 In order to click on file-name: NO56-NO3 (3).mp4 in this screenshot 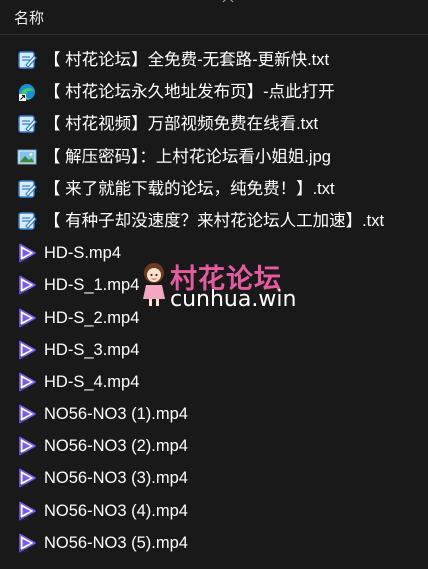, I will do `click(116, 478)`.